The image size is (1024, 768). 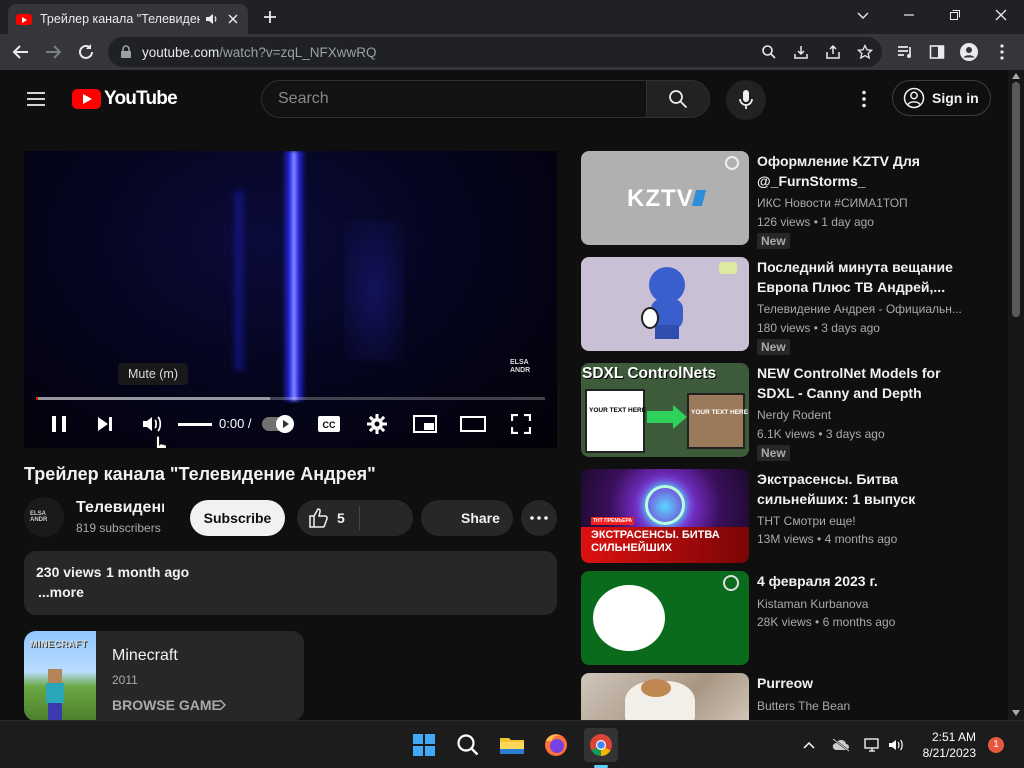 What do you see at coordinates (781, 696) in the screenshot?
I see `recommendation-item: Purreow Butters The Bean` at bounding box center [781, 696].